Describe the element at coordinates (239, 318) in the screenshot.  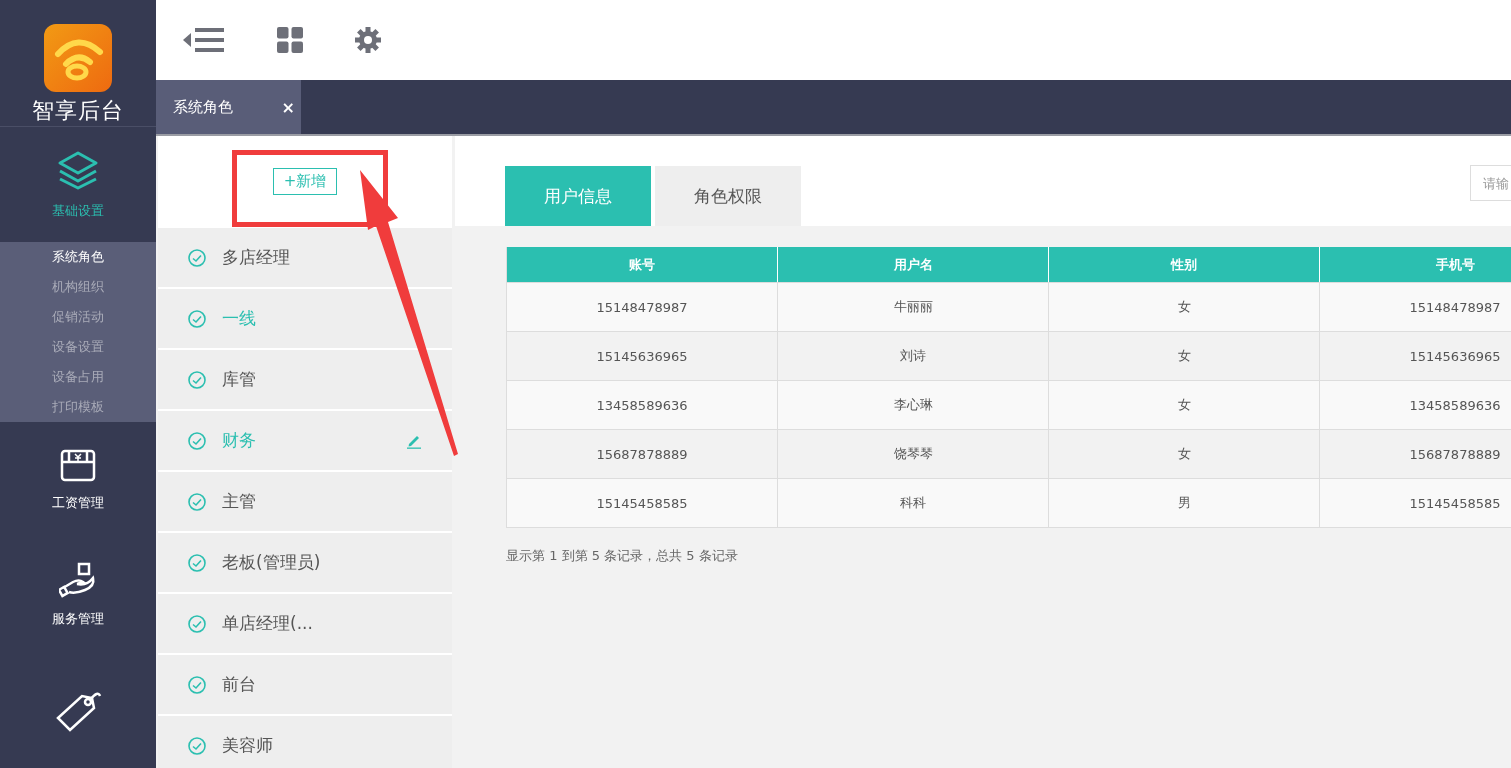
I see `role-label: 一线` at that location.